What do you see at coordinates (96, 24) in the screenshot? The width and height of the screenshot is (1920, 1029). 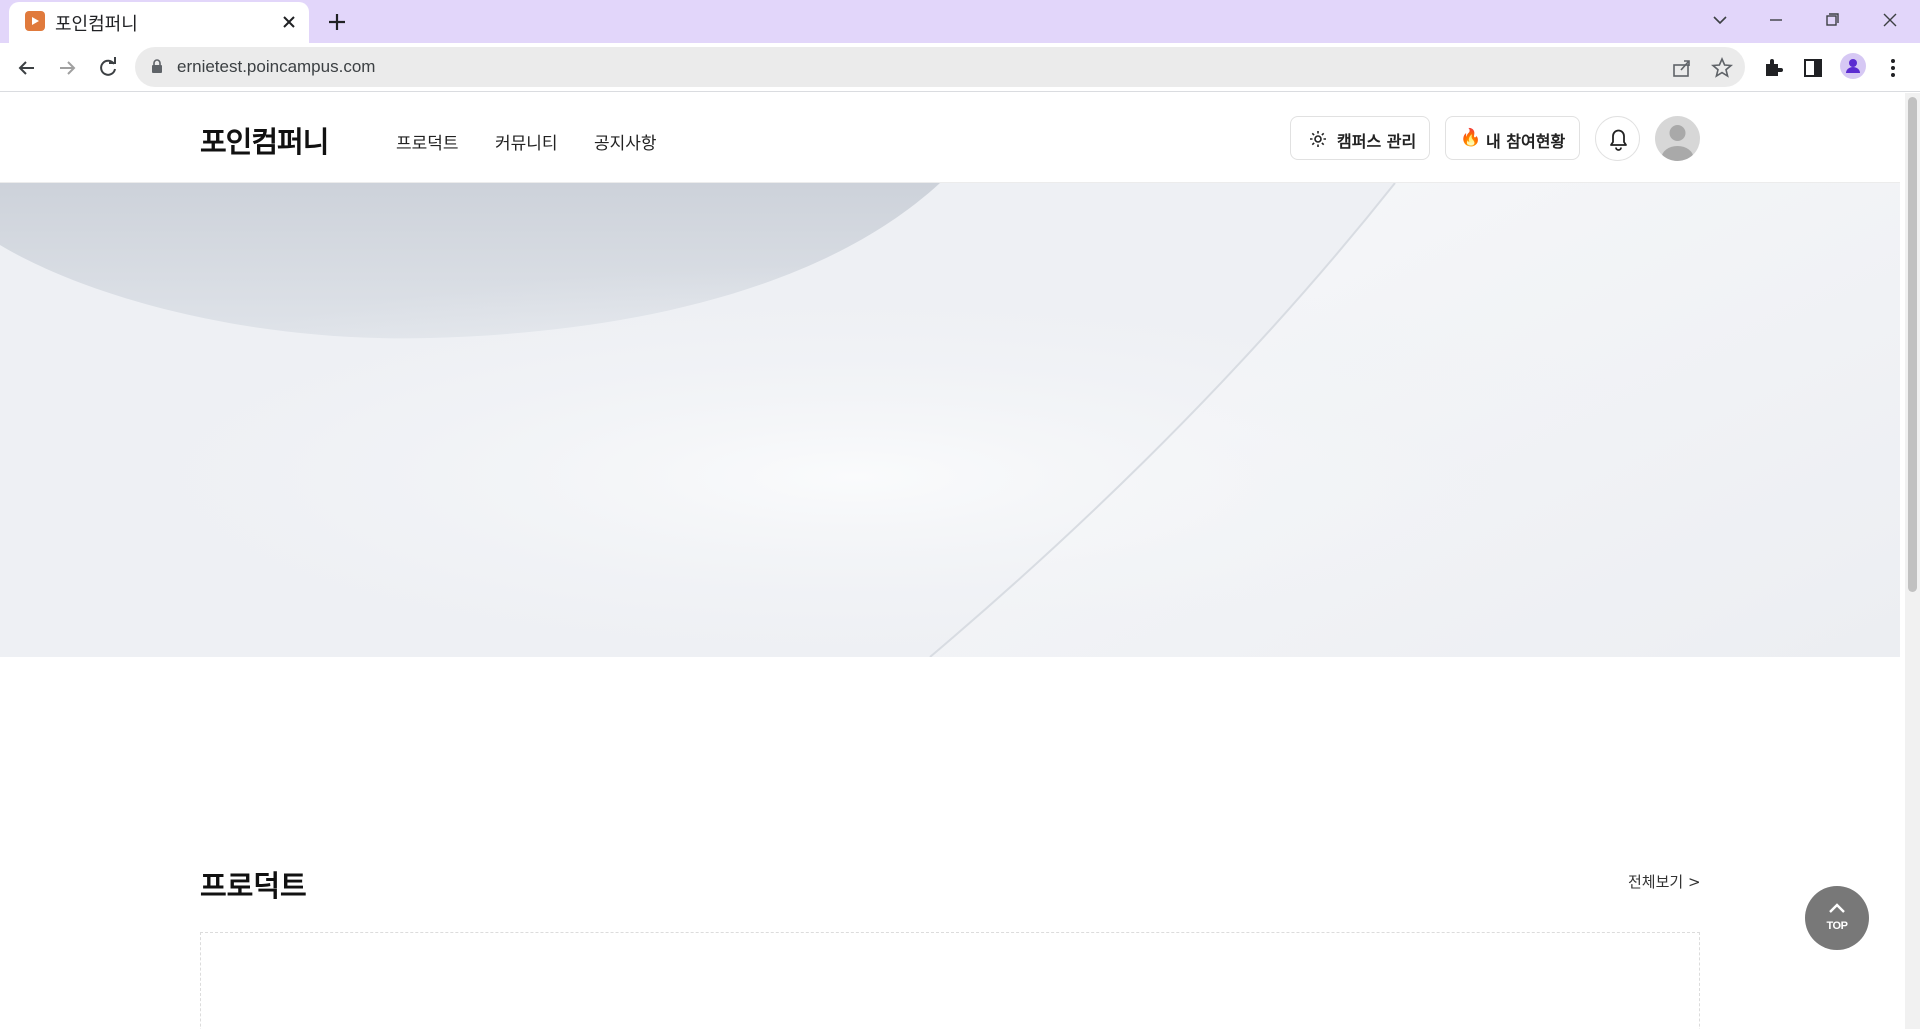 I see `tab-title: 포인컴퍼니` at bounding box center [96, 24].